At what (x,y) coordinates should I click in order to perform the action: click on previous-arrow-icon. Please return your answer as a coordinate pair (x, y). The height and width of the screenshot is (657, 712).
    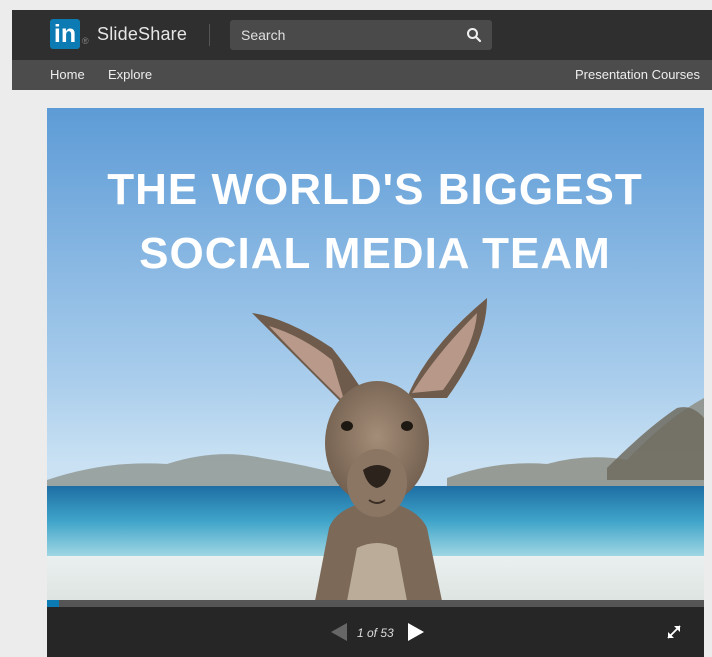
    Looking at the image, I should click on (339, 632).